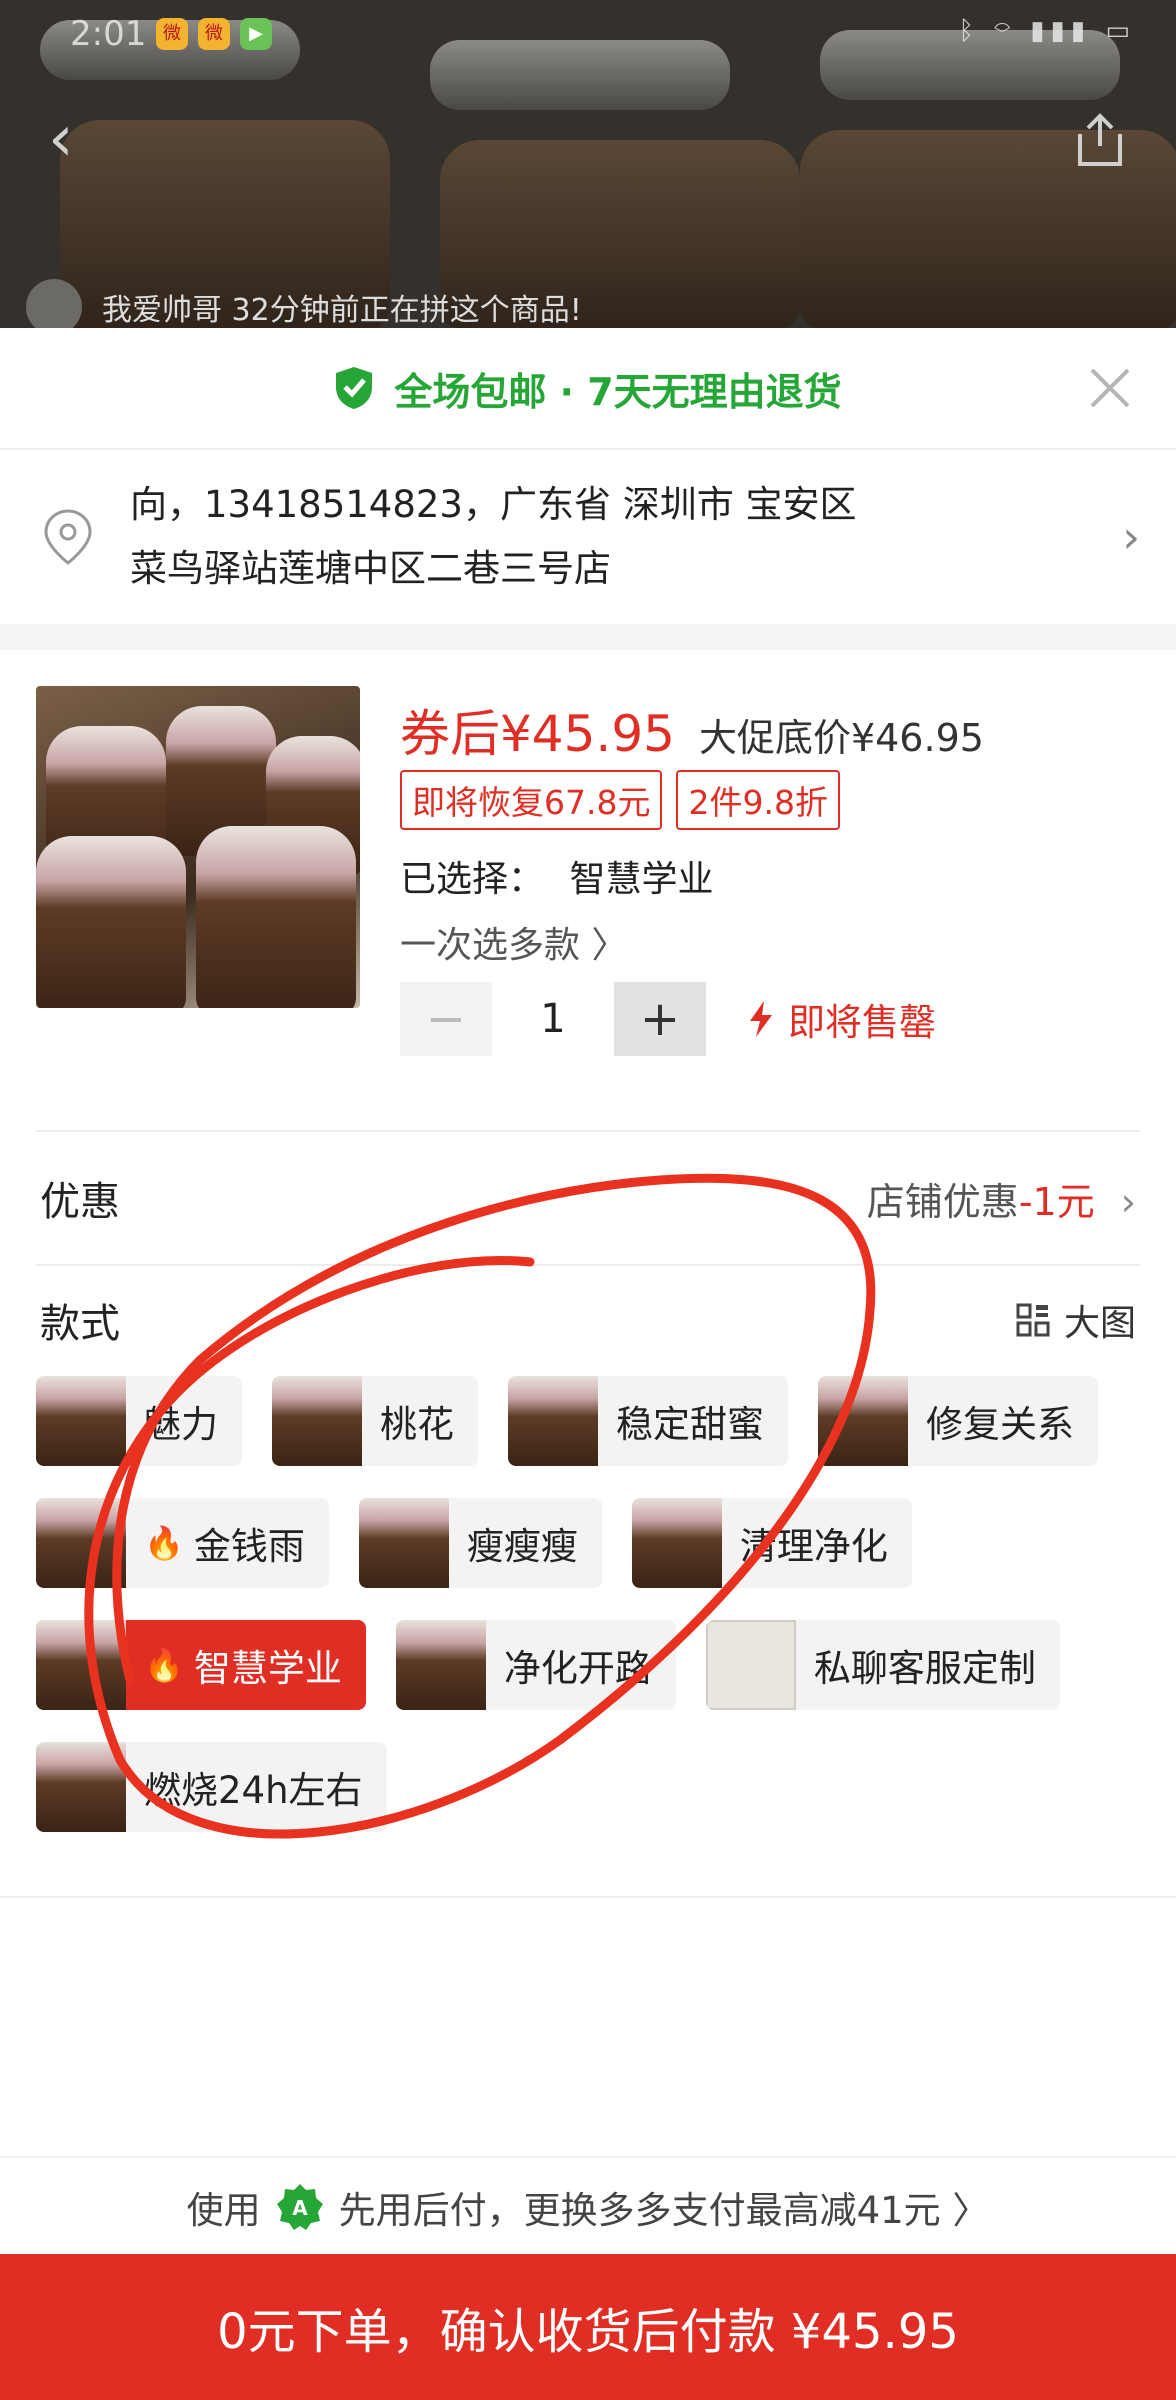 Image resolution: width=1176 pixels, height=2400 pixels. I want to click on style-option-chip: 修复关系, so click(958, 1421).